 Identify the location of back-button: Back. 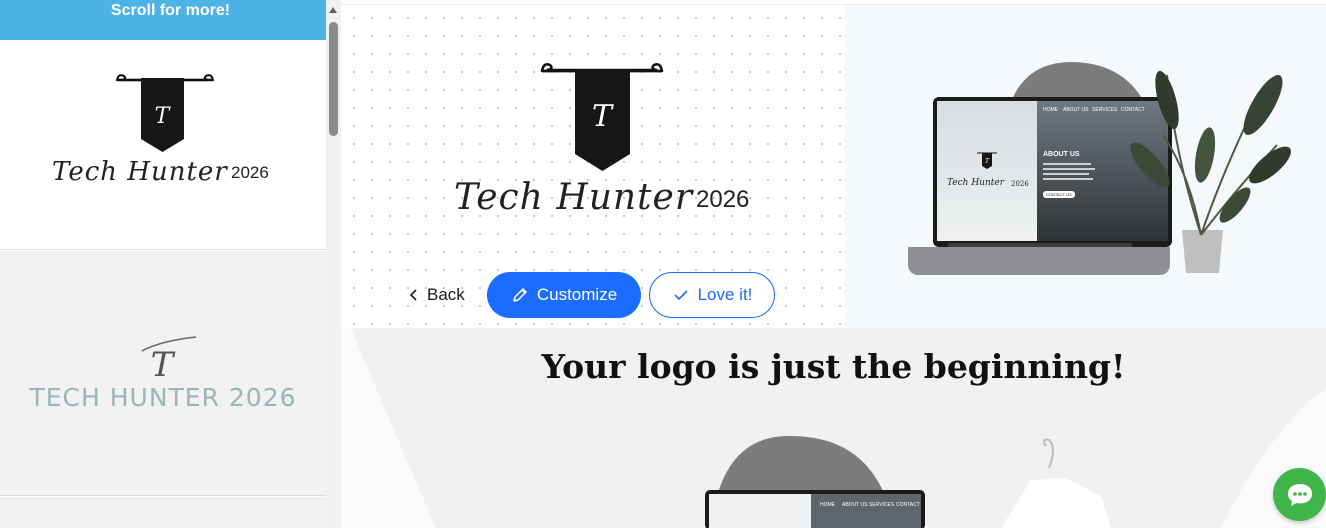
(436, 295).